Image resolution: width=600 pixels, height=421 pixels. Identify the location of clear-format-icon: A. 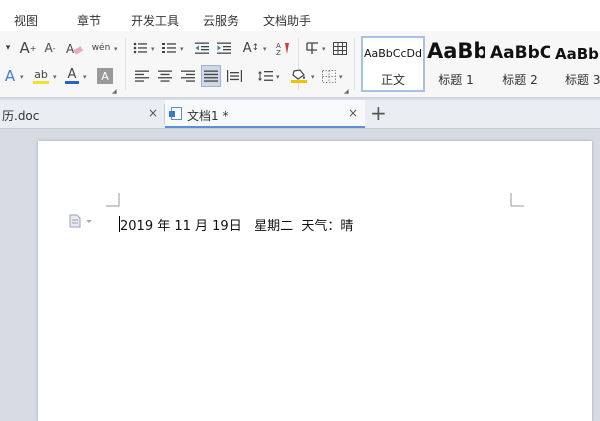
(74, 49).